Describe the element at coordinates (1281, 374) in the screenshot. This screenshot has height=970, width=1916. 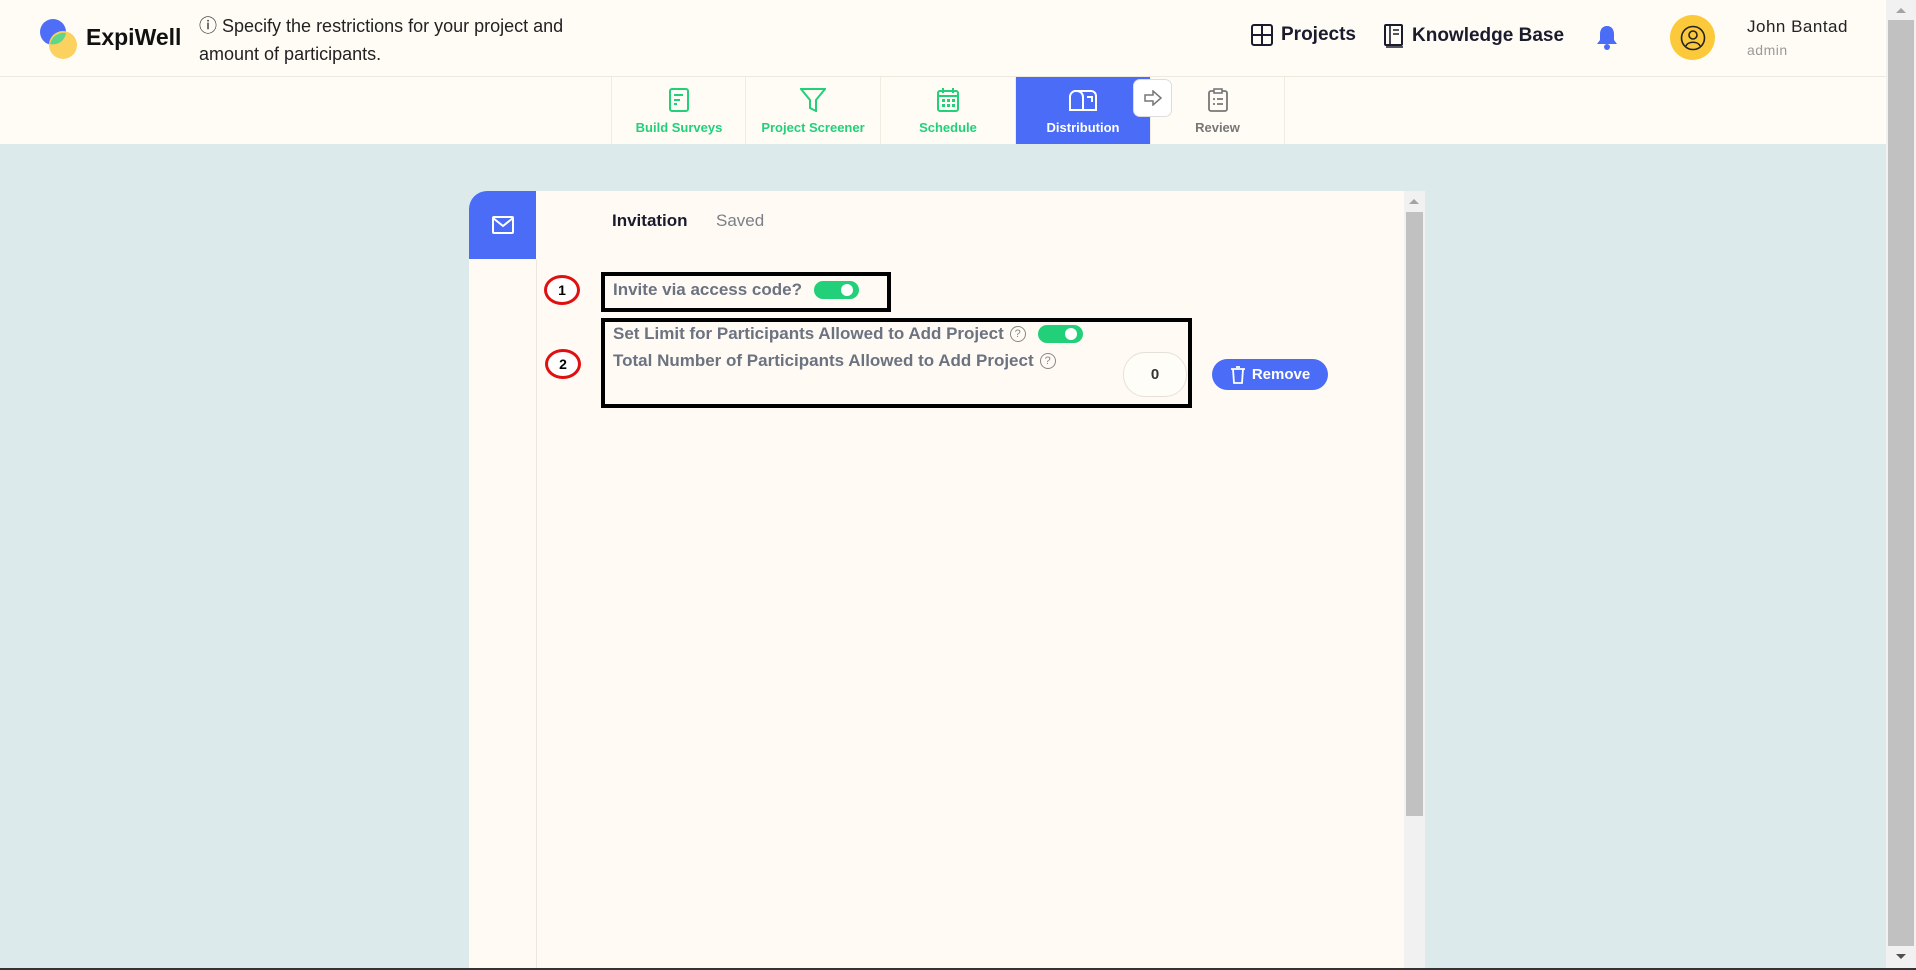
I see `remove-label: Remove` at that location.